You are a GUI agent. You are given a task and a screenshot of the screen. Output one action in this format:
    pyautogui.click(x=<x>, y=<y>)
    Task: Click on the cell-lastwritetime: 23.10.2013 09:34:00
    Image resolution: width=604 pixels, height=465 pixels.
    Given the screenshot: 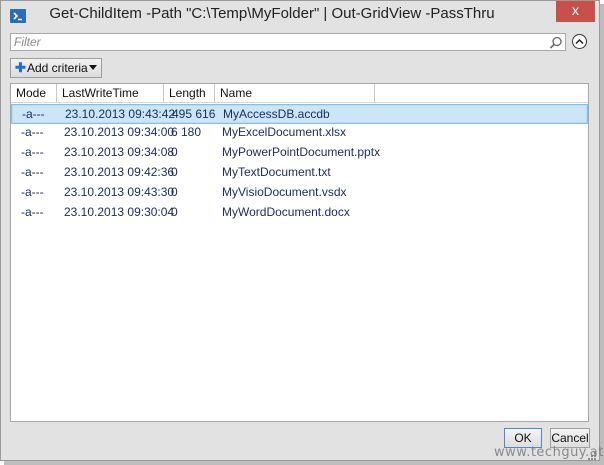 What is the action you would take?
    pyautogui.click(x=119, y=132)
    